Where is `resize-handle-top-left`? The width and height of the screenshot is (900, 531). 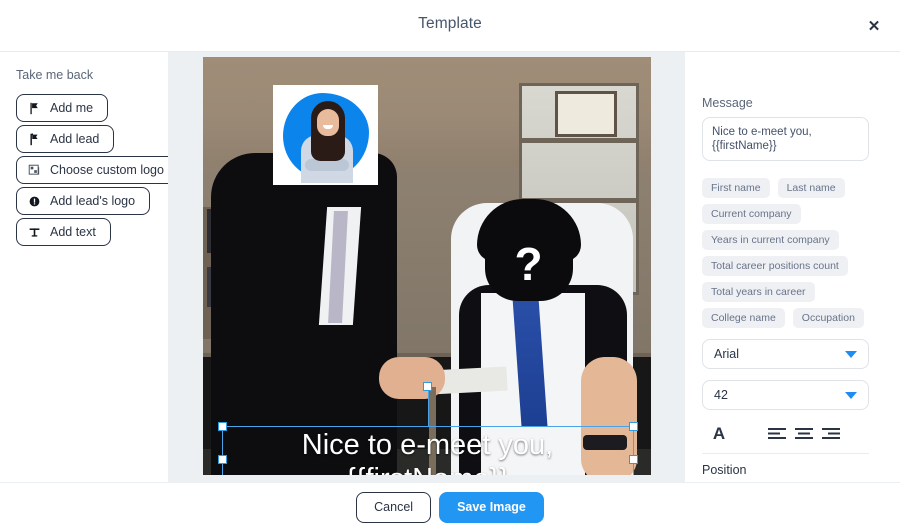 resize-handle-top-left is located at coordinates (222, 426).